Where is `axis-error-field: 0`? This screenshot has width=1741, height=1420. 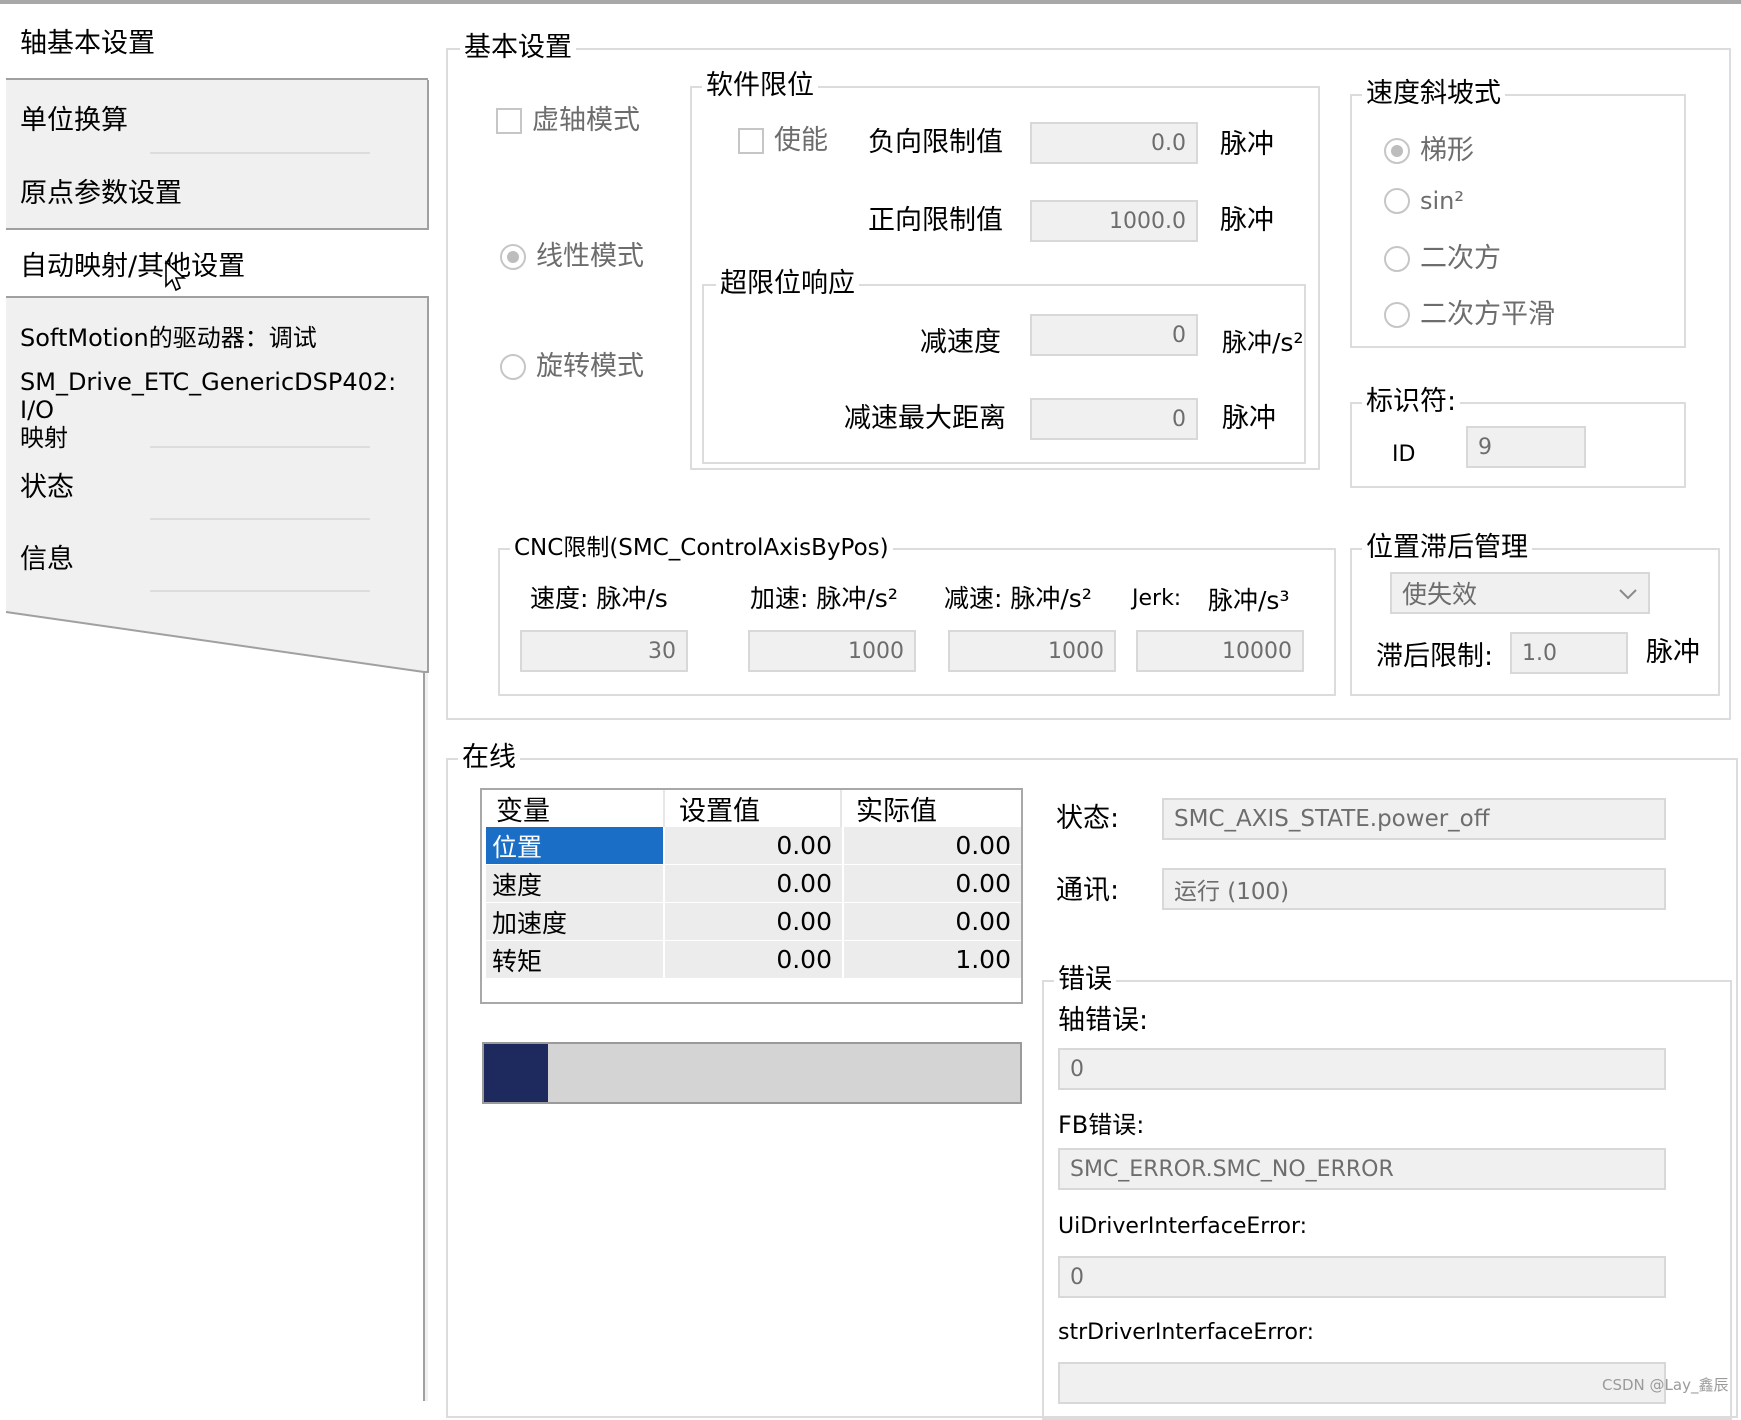
axis-error-field: 0 is located at coordinates (1362, 1069).